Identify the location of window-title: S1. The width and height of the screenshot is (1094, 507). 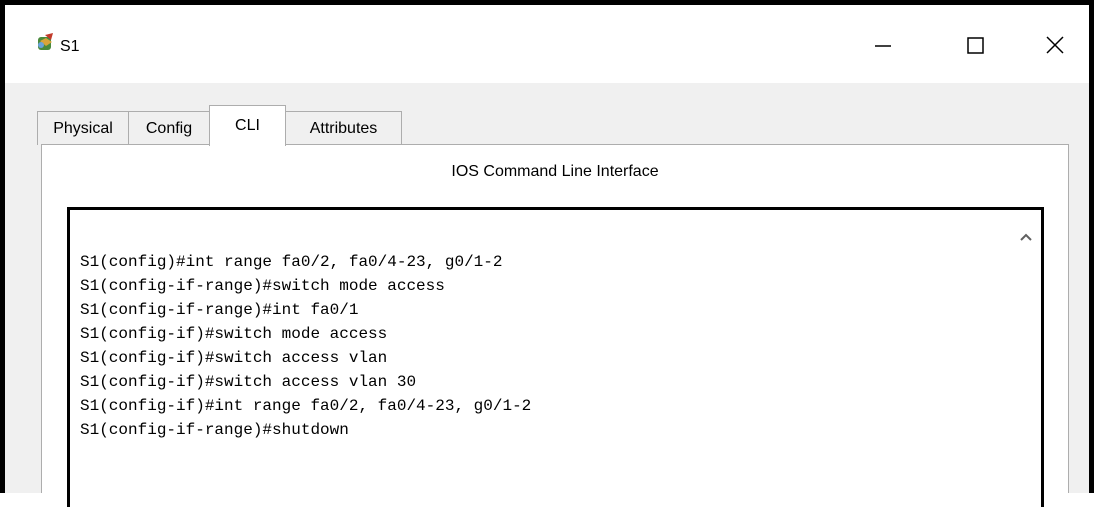
(70, 46).